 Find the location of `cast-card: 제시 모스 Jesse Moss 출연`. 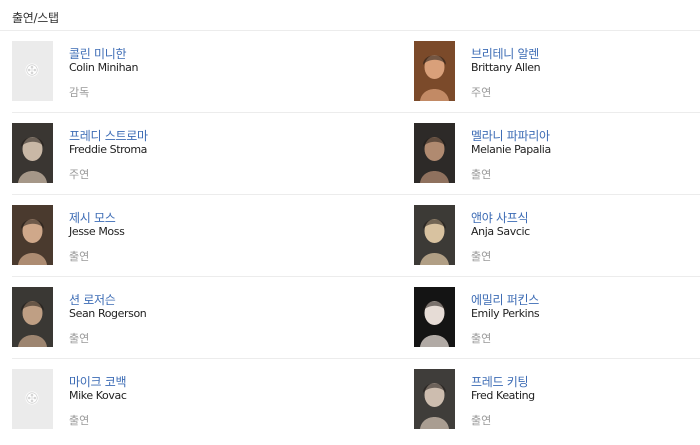

cast-card: 제시 모스 Jesse Moss 출연 is located at coordinates (162, 235).